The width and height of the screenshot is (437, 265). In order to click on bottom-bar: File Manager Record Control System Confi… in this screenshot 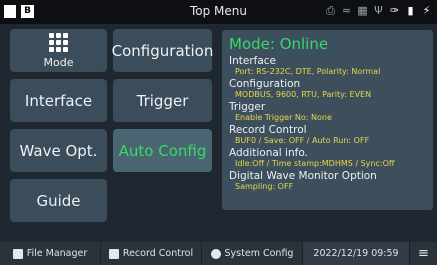, I will do `click(218, 253)`.